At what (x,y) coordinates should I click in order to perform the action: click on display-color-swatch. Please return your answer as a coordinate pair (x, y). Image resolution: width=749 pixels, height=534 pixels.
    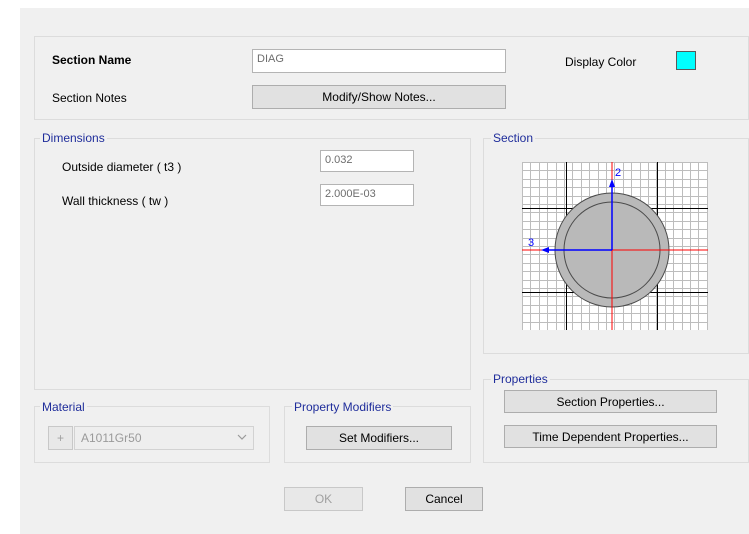
    Looking at the image, I should click on (686, 60).